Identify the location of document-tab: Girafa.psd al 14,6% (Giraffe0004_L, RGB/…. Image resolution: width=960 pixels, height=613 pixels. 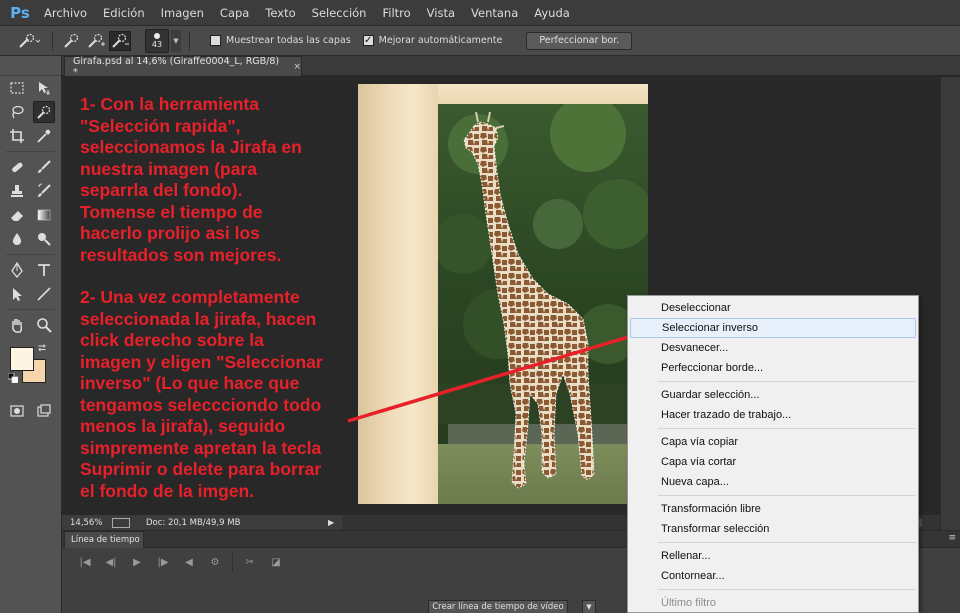
(183, 66).